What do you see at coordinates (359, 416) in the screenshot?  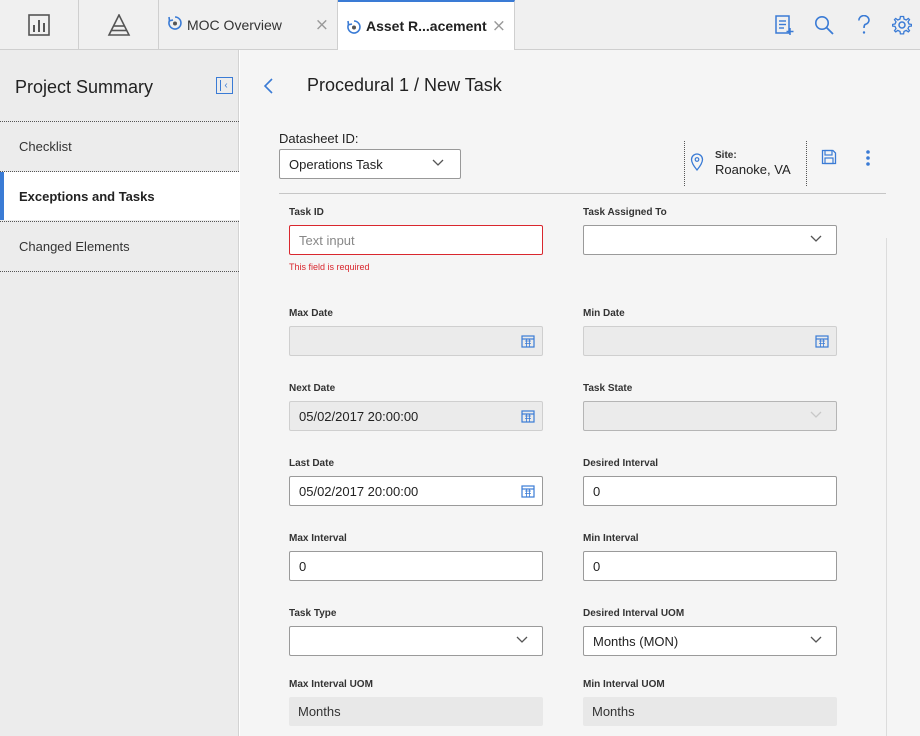 I see `next-date-value: 05/02/2017 20:00:00` at bounding box center [359, 416].